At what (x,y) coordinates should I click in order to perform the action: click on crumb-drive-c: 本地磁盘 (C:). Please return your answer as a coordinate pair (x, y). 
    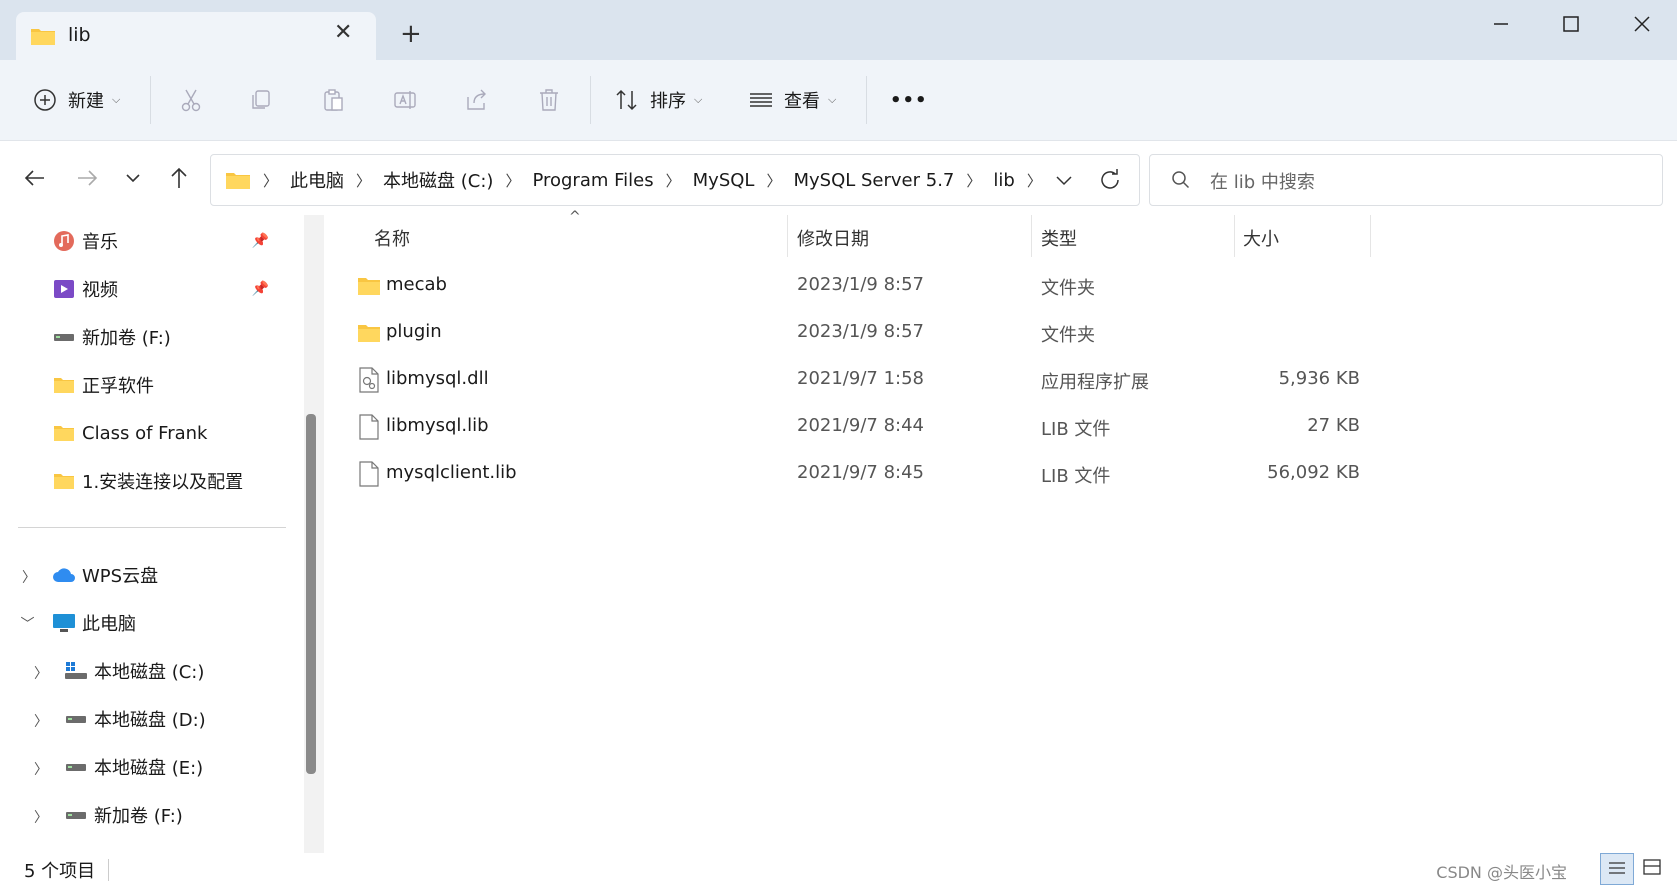
    Looking at the image, I should click on (438, 180).